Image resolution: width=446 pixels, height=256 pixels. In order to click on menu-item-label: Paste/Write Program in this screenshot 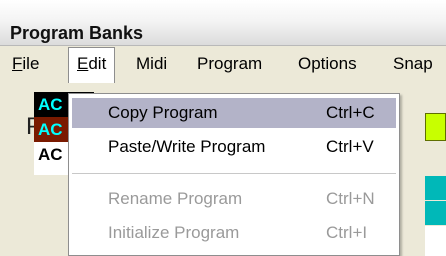, I will do `click(187, 146)`.